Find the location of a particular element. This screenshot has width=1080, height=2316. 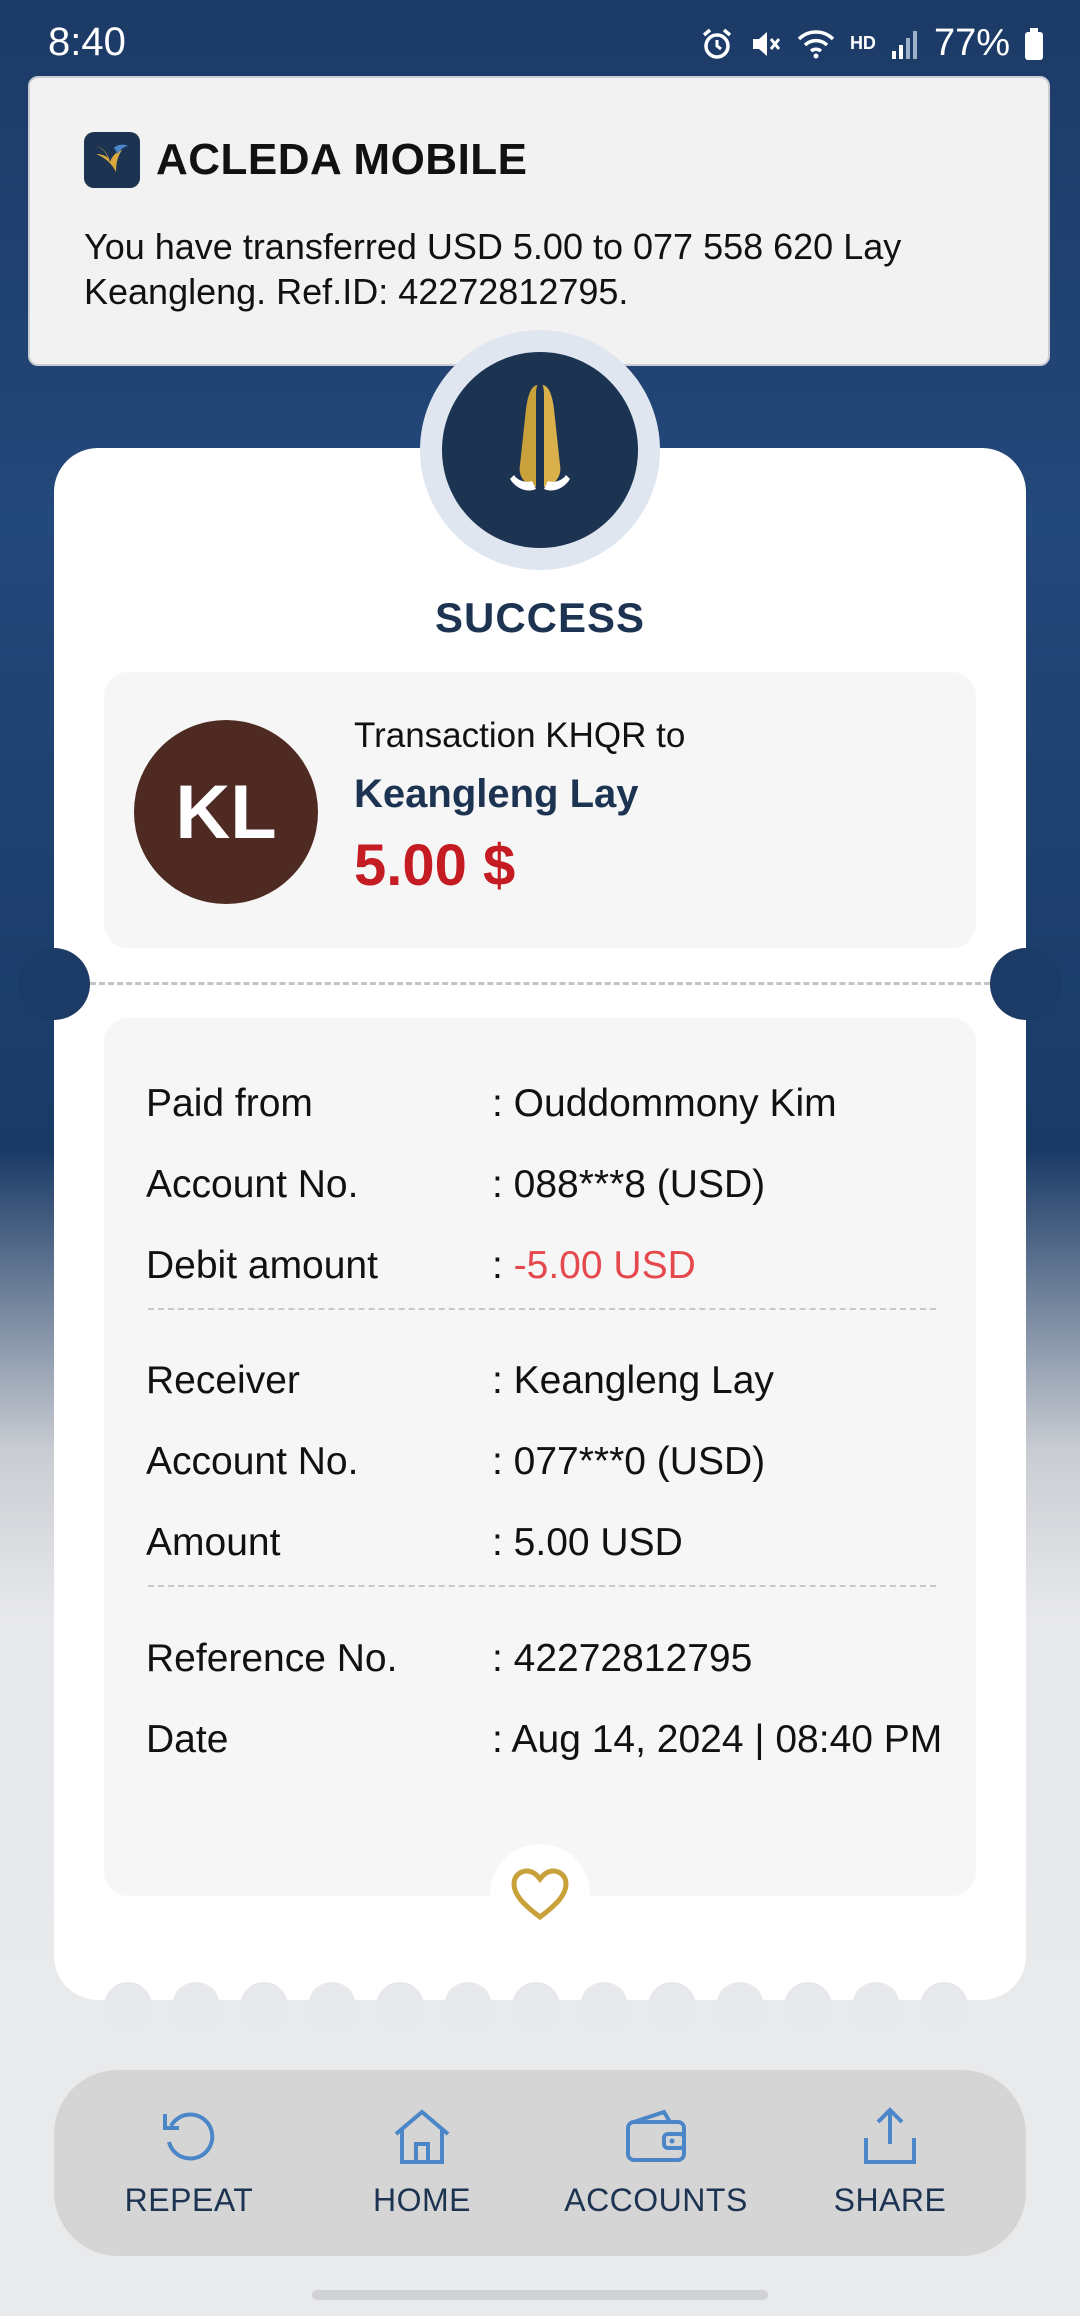

home-icon is located at coordinates (422, 2136).